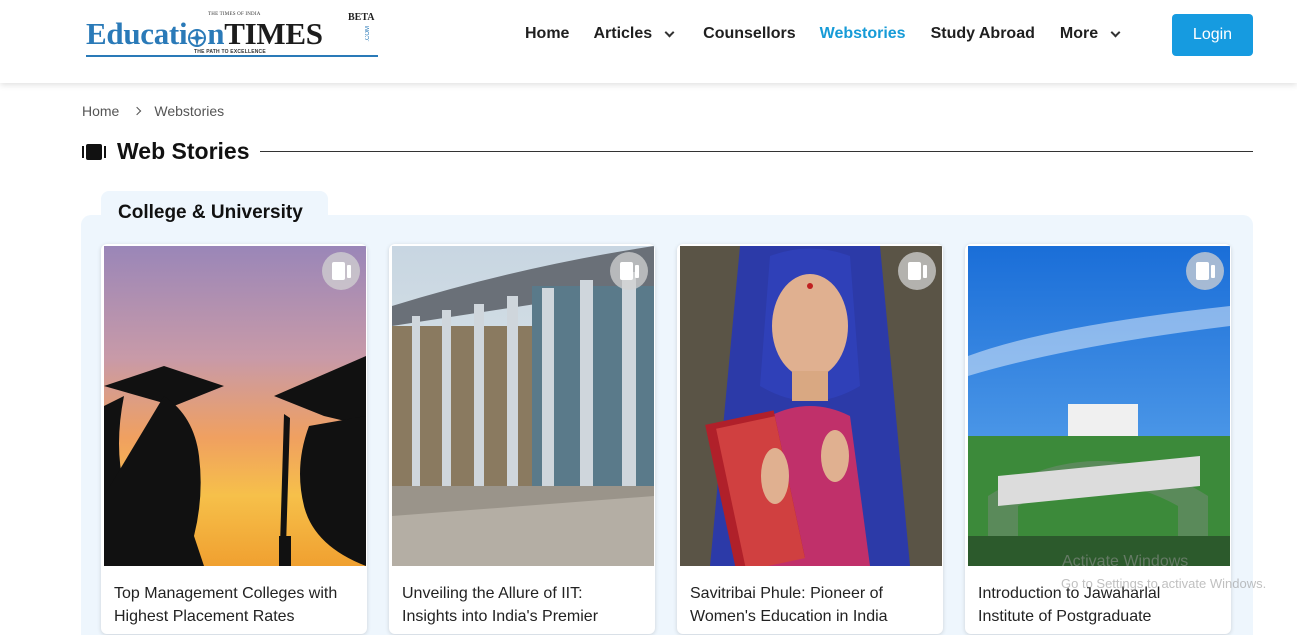  Describe the element at coordinates (94, 151) in the screenshot. I see `web-stories-icon` at that location.